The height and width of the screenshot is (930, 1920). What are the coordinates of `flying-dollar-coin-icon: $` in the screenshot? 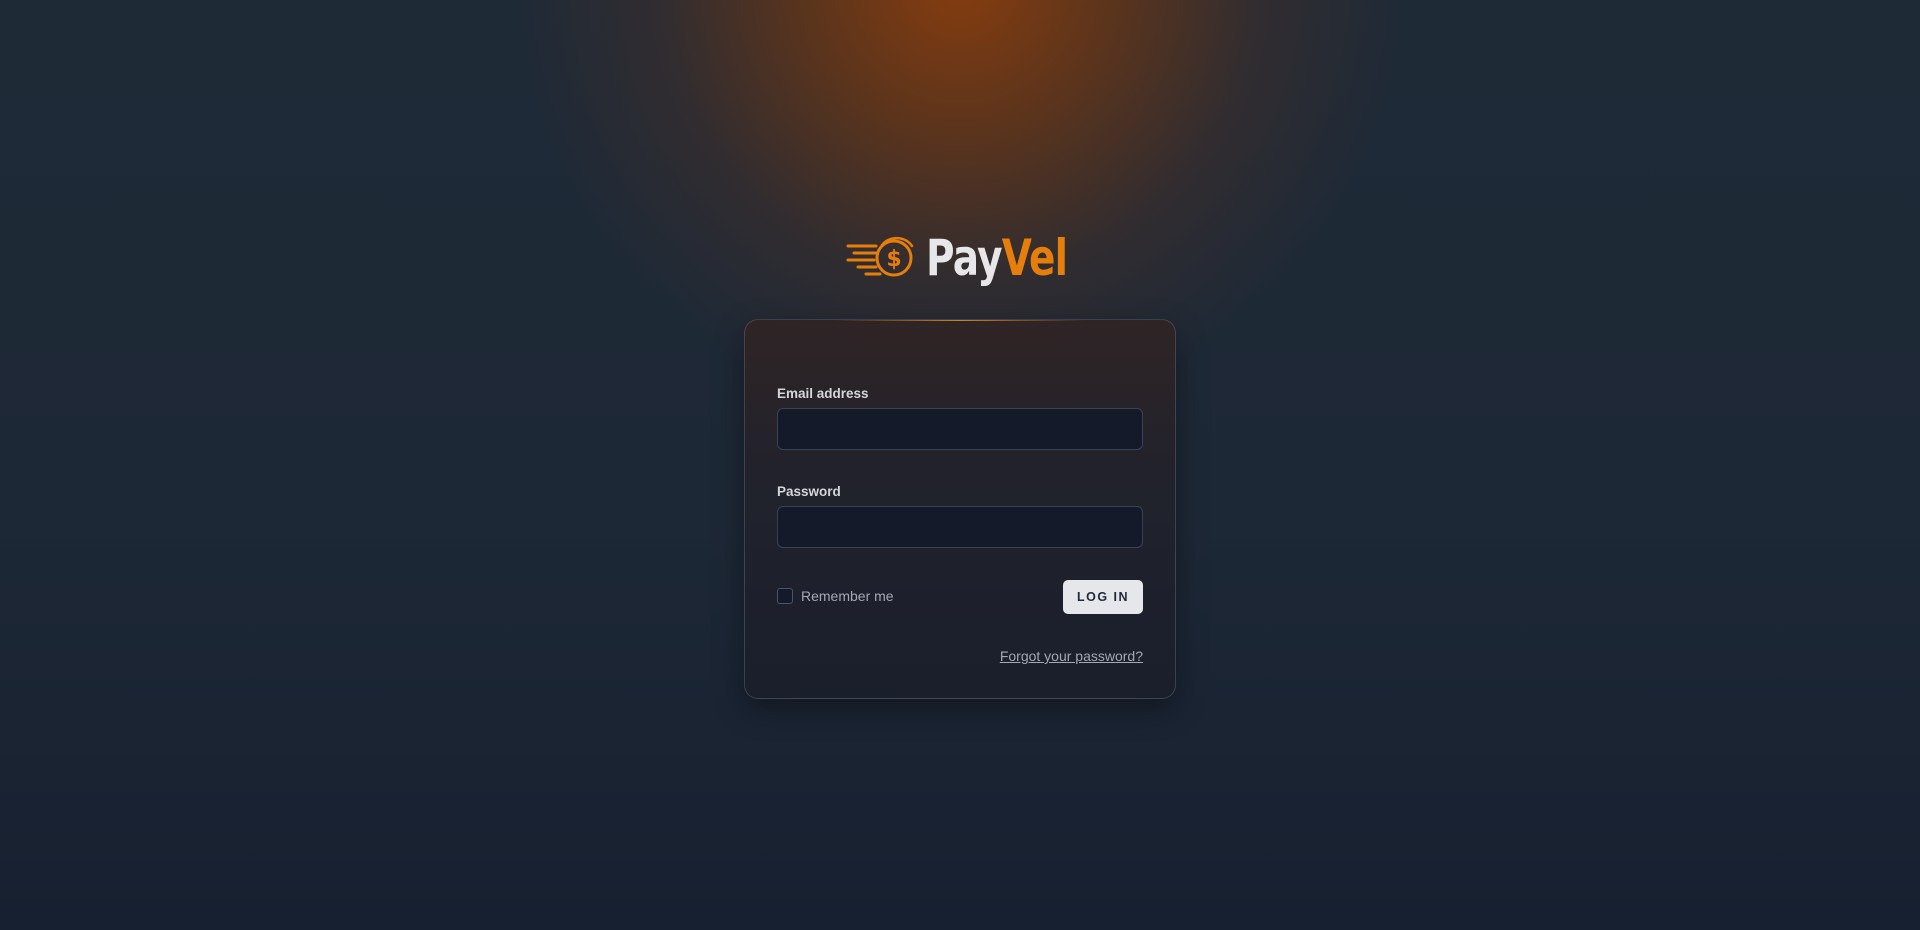 It's located at (882, 258).